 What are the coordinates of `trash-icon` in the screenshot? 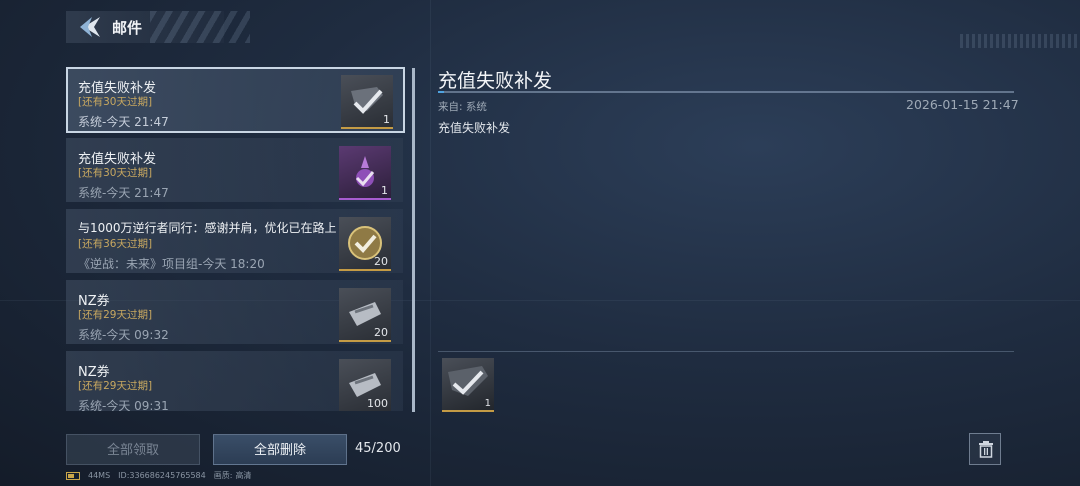 It's located at (985, 449).